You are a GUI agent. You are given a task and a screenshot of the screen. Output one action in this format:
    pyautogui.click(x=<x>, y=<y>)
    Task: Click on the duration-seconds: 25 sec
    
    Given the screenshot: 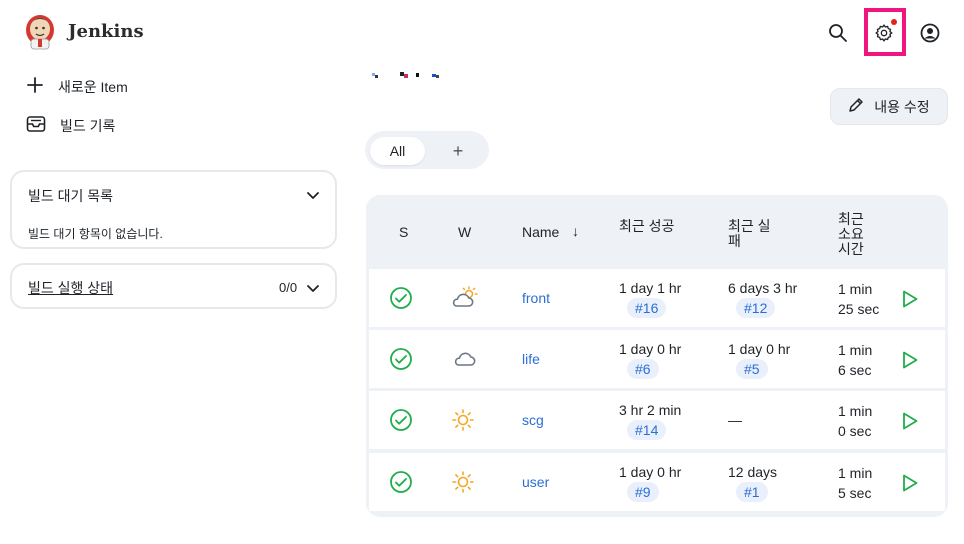 What is the action you would take?
    pyautogui.click(x=859, y=309)
    